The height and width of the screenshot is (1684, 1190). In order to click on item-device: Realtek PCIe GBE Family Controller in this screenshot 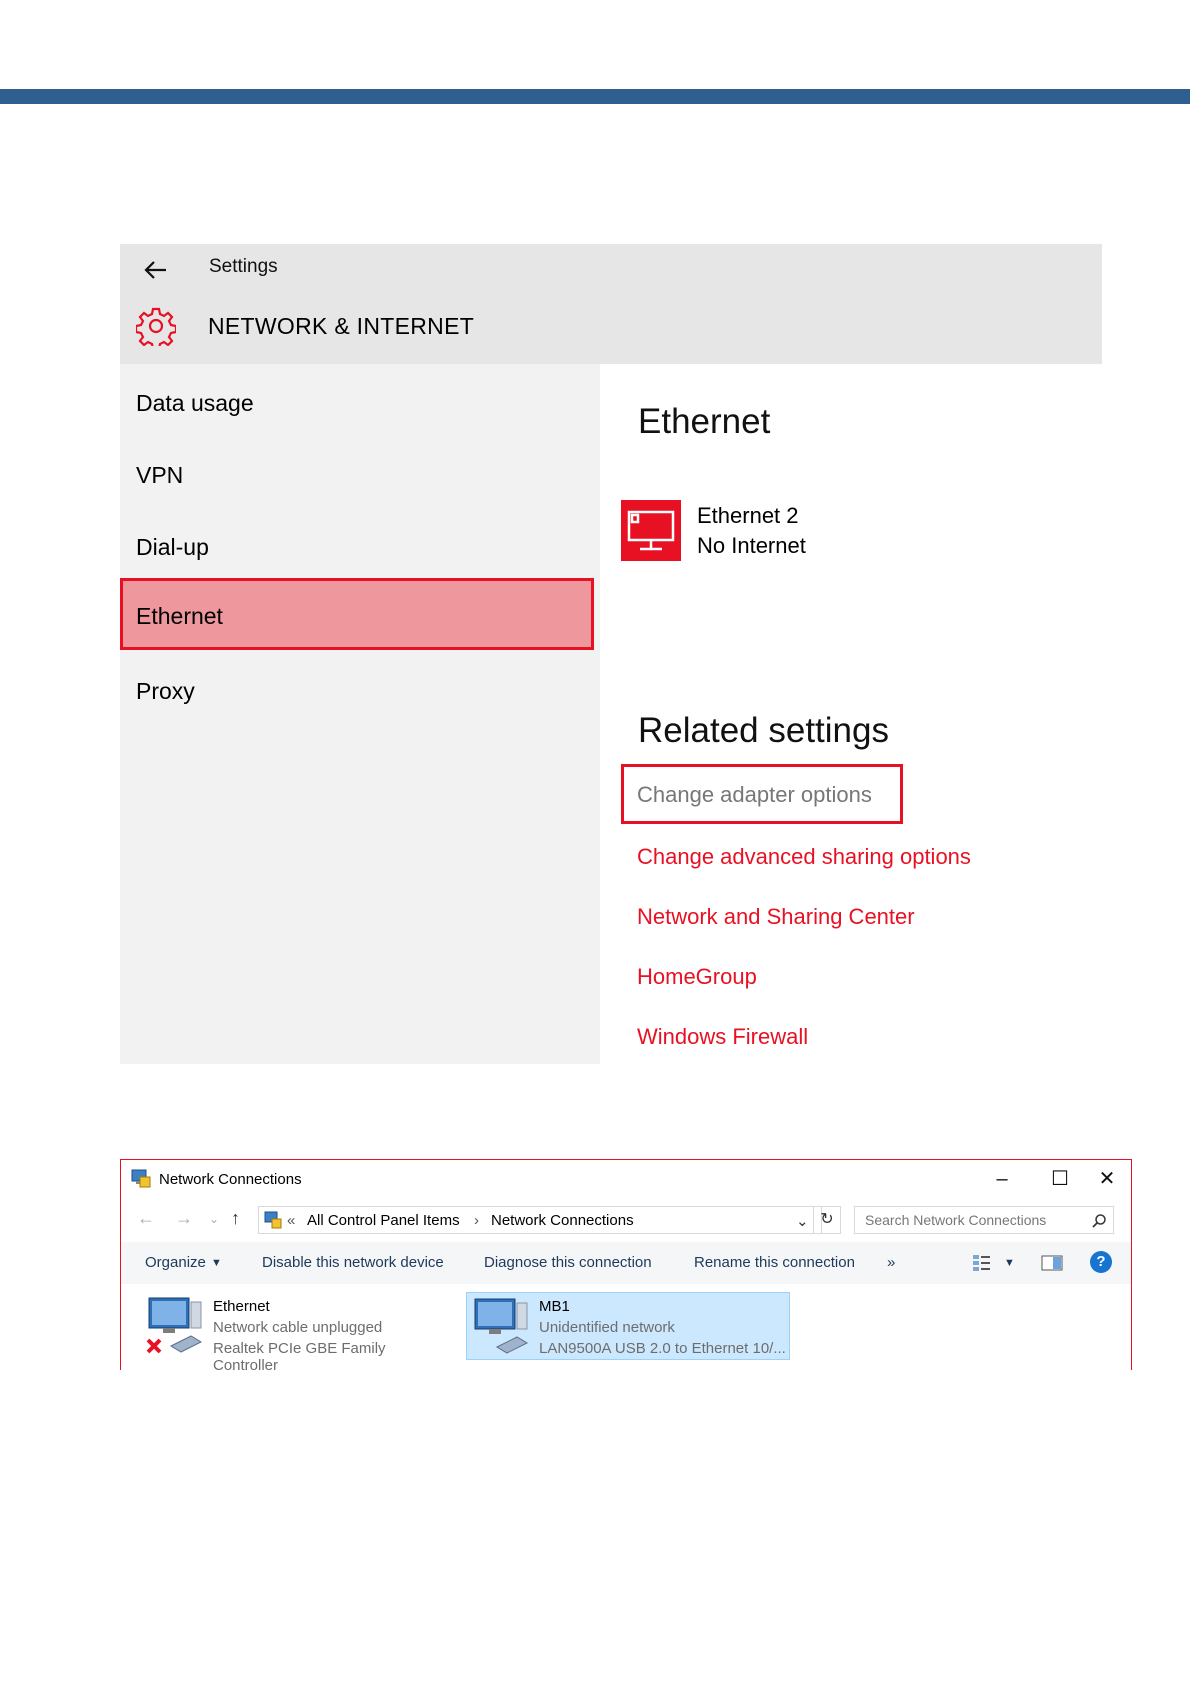, I will do `click(299, 1357)`.